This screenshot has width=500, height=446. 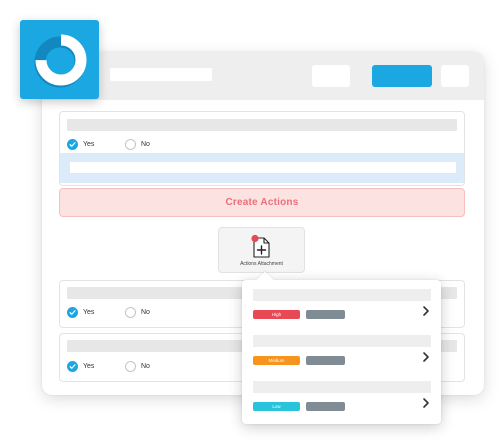 I want to click on question-card: Yes No, so click(x=262, y=148).